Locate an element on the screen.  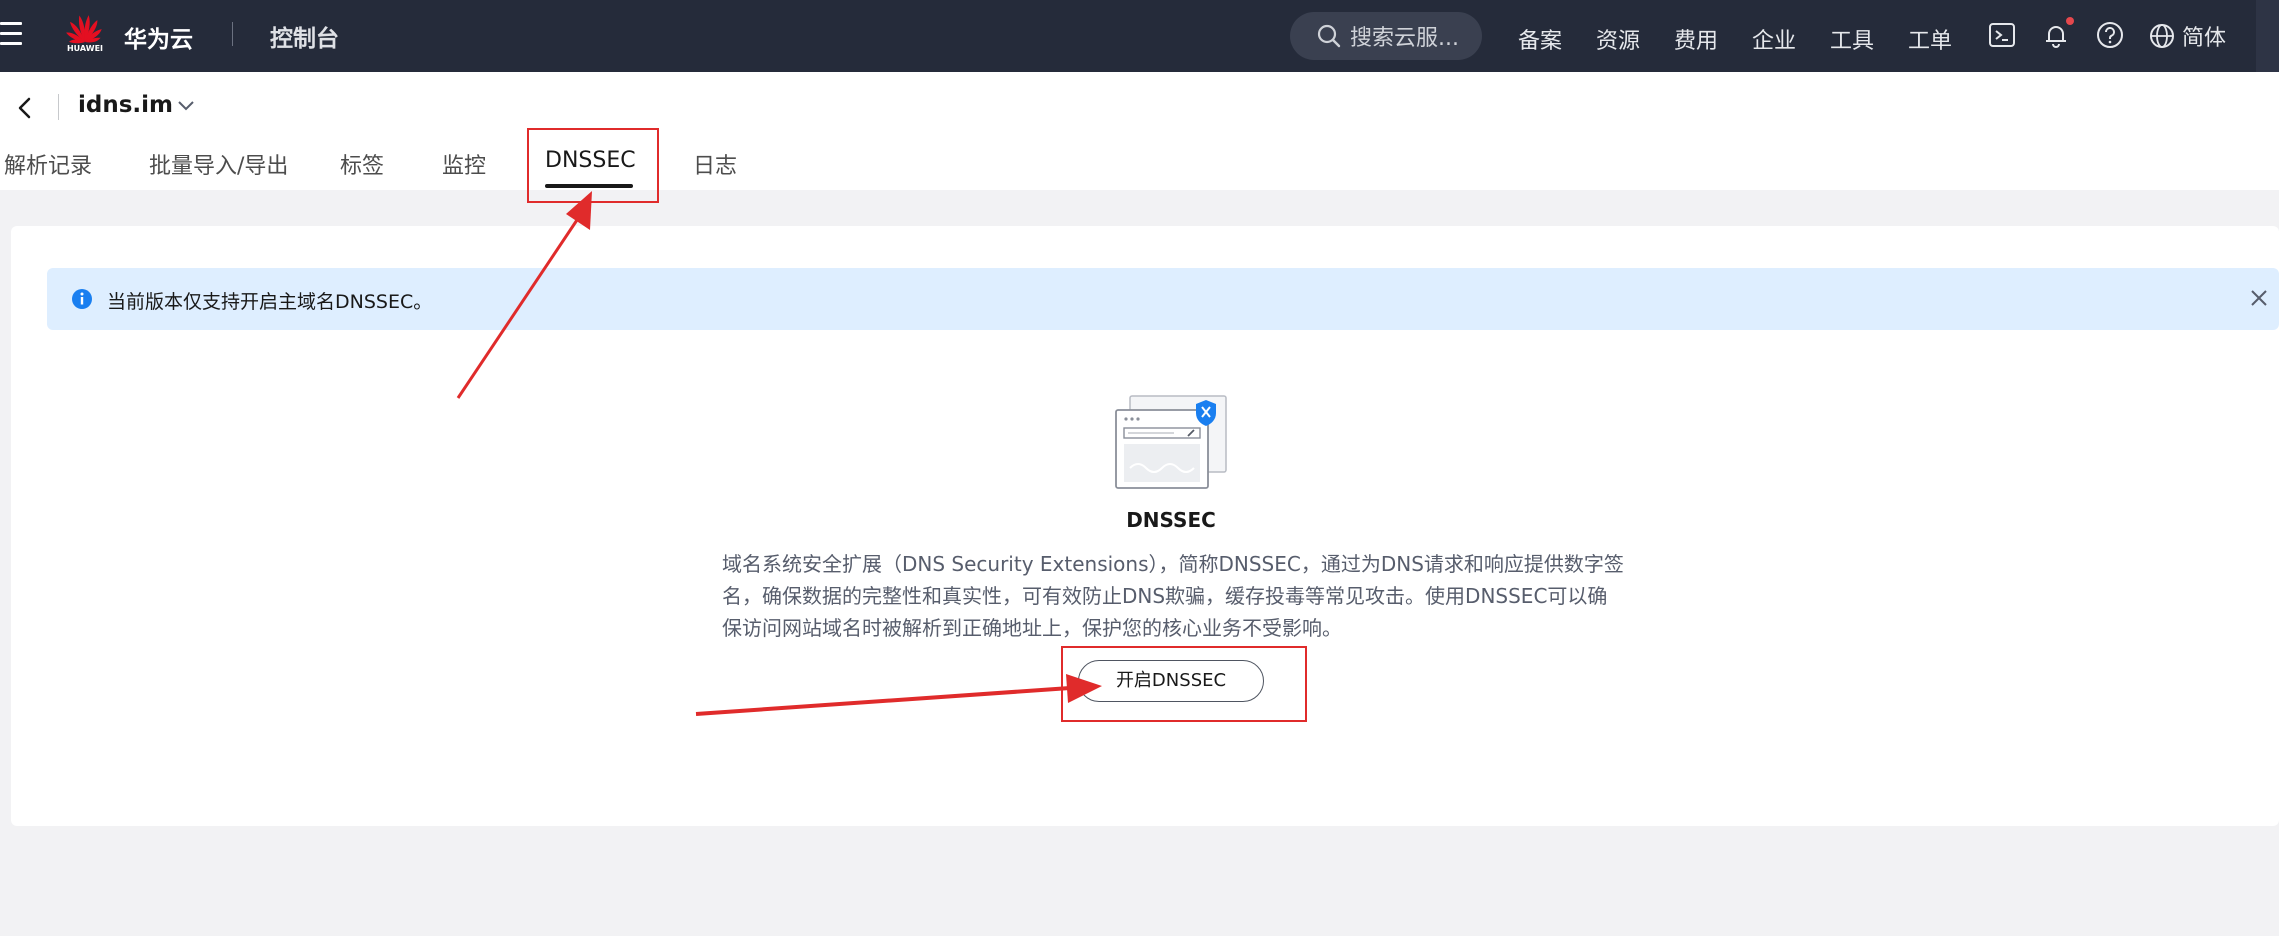
domain-title: idns.im is located at coordinates (125, 105).